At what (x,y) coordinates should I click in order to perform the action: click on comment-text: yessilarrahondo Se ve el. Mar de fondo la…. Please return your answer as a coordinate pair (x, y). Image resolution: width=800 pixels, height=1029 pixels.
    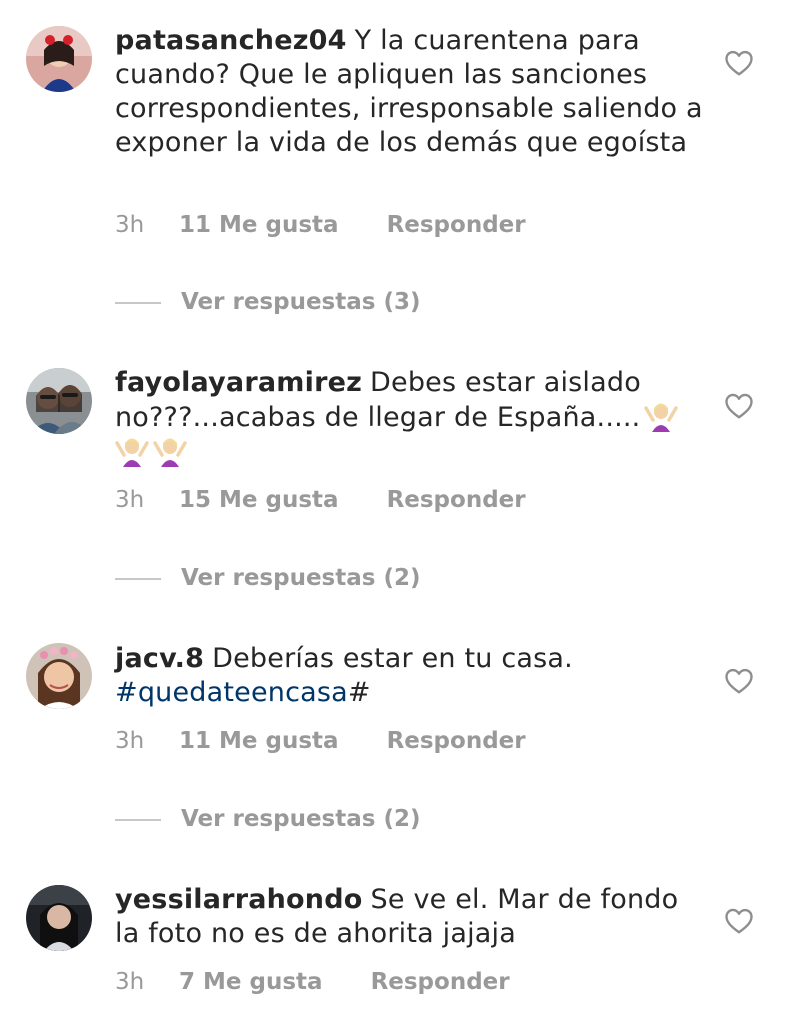
    Looking at the image, I should click on (410, 917).